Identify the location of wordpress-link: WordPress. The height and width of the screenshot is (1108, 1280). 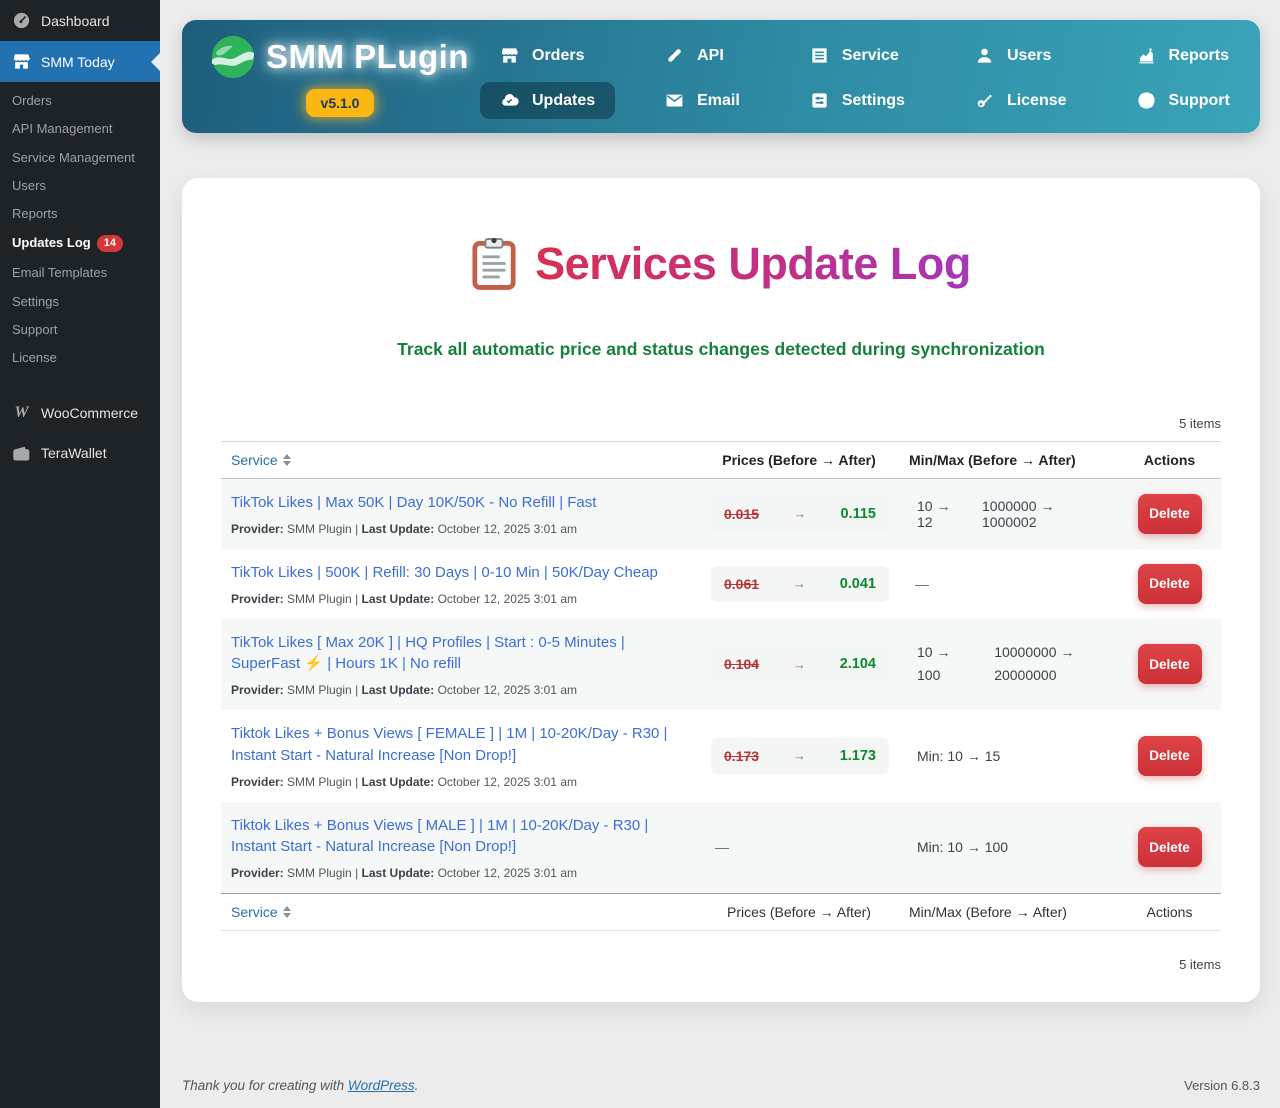
(381, 1085).